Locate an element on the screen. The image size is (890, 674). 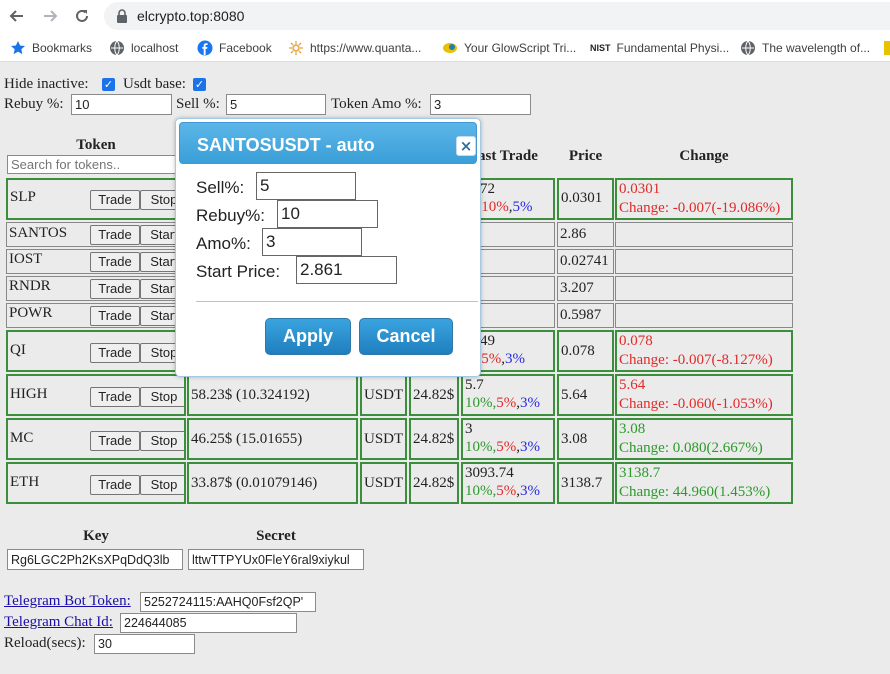
apply-button: Apply is located at coordinates (308, 336).